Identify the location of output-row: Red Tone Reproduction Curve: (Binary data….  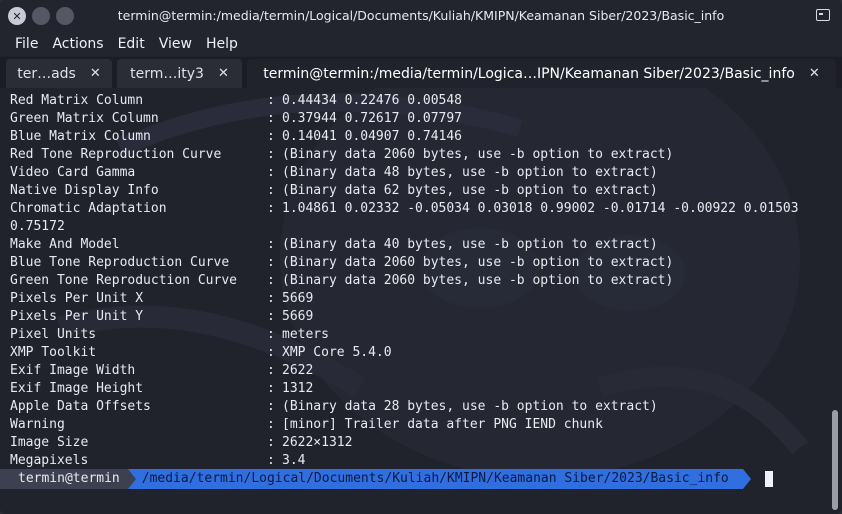
(404, 155).